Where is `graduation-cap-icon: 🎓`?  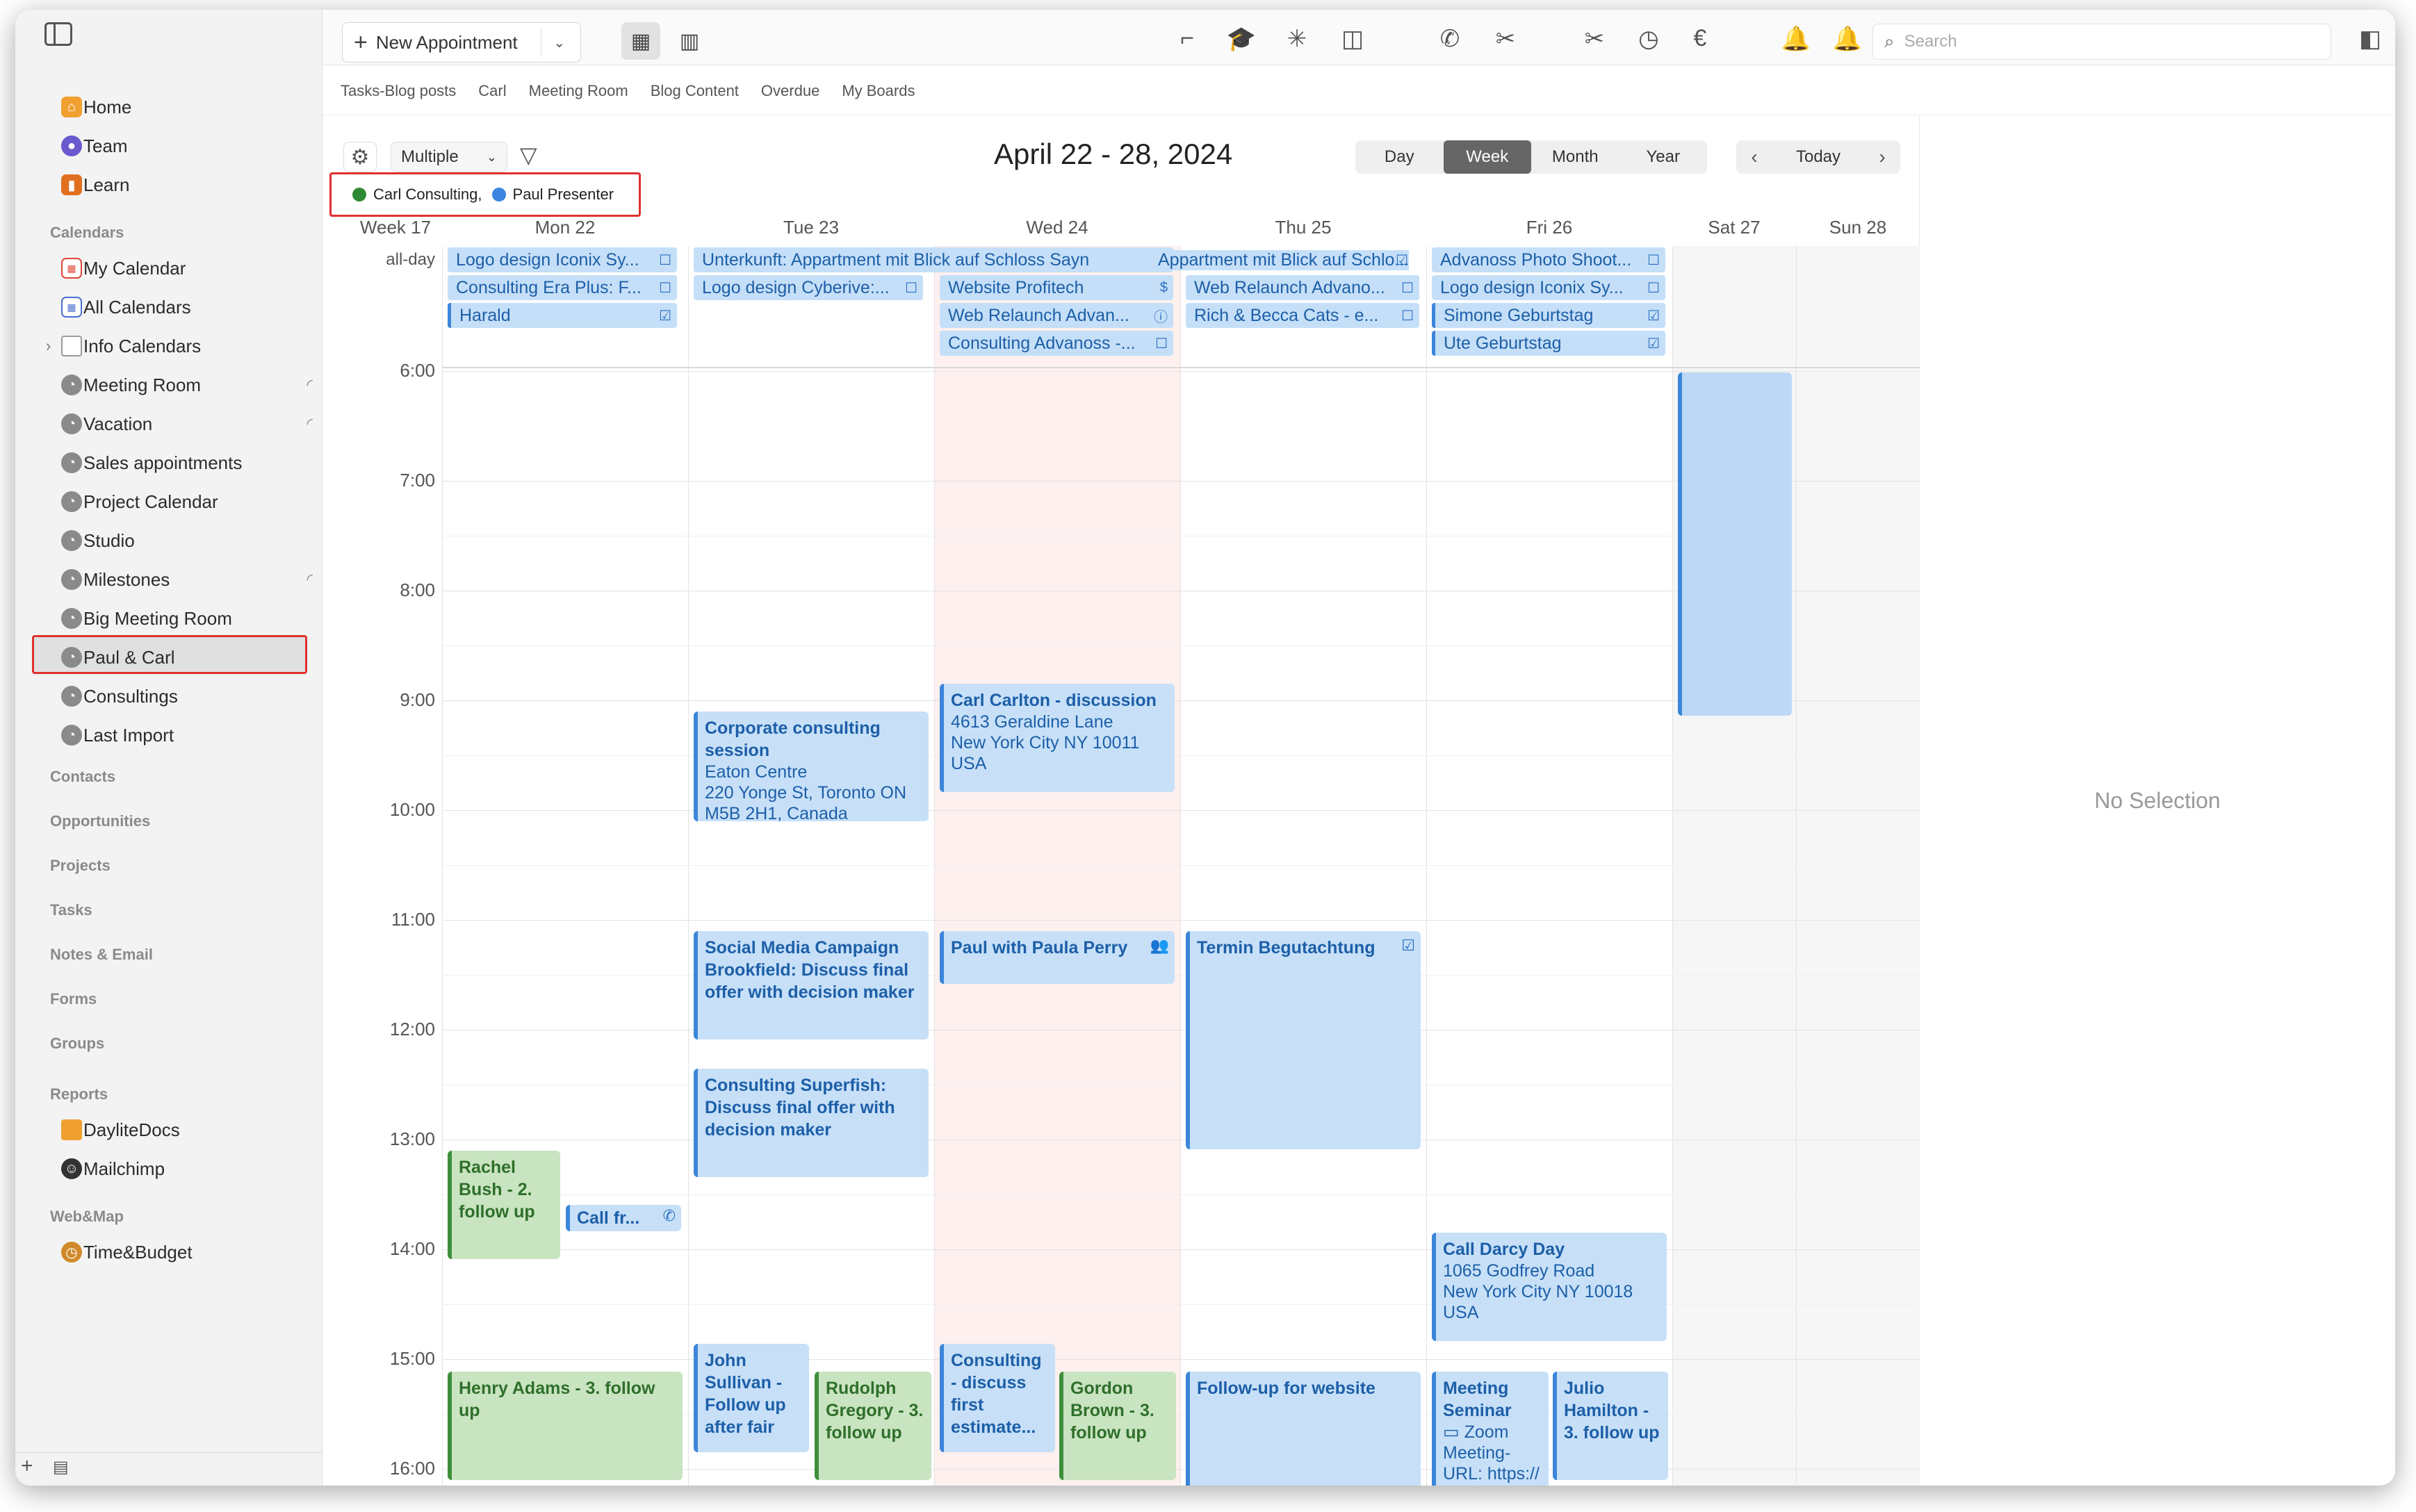 graduation-cap-icon: 🎓 is located at coordinates (1241, 39).